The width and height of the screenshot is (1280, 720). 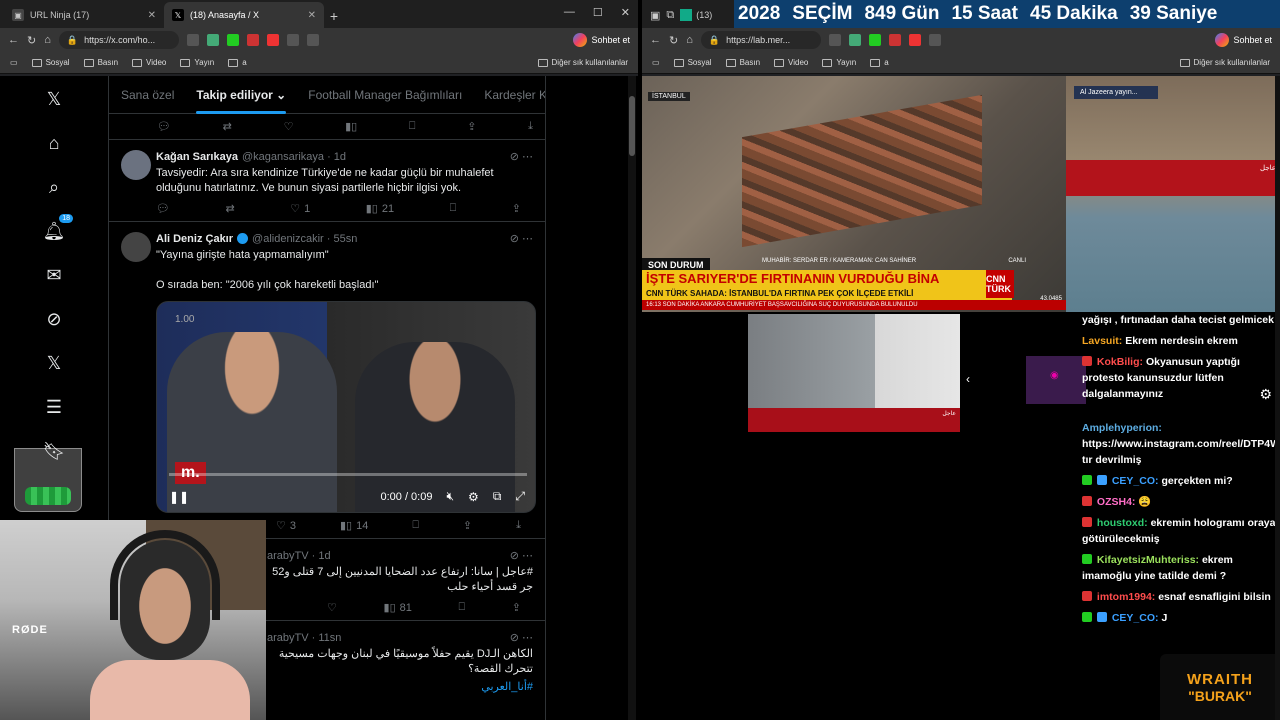 I want to click on copilot-button: Sohbet et, so click(x=1243, y=40).